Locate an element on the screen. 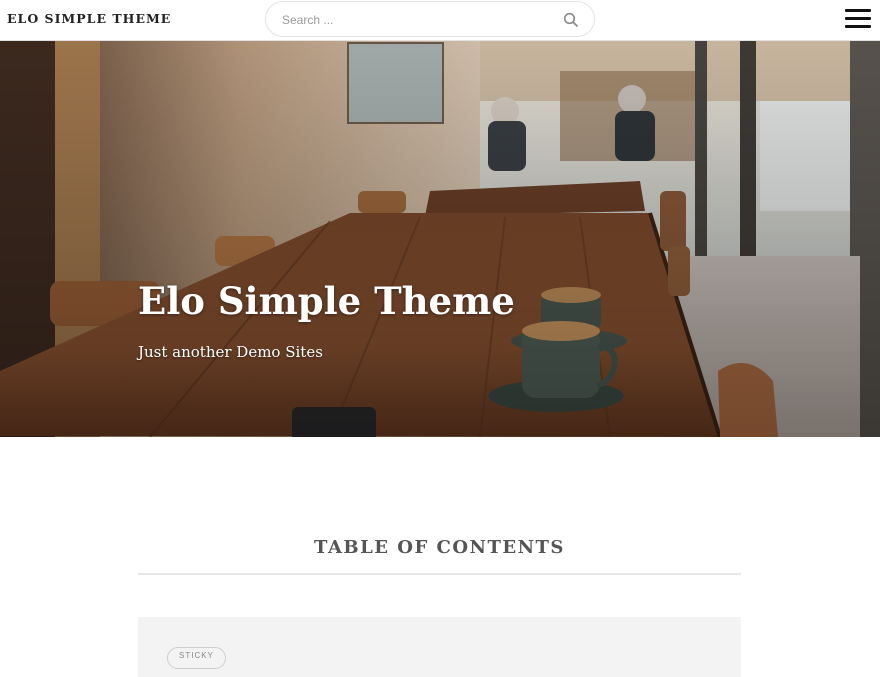 This screenshot has width=880, height=677. site-title: ELO SIMPLE THEME is located at coordinates (89, 18).